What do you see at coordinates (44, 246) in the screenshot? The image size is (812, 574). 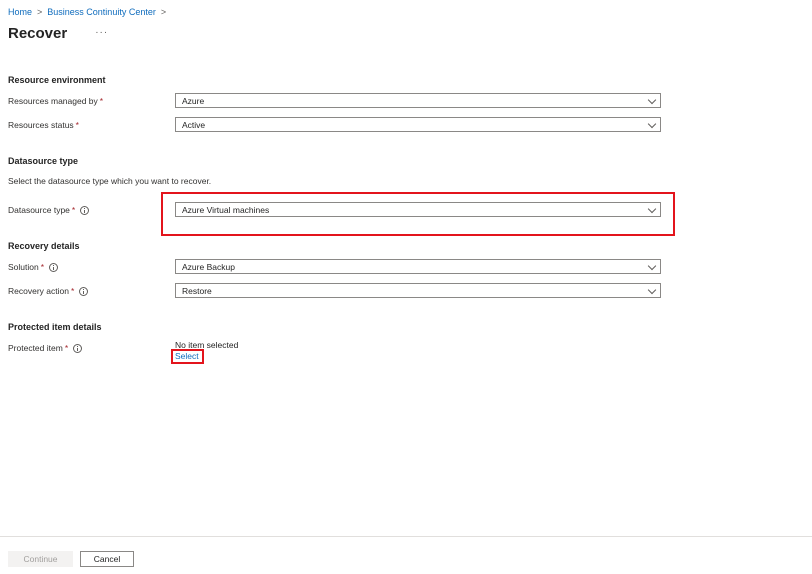 I see `section-title-recovery-details: Recovery details` at bounding box center [44, 246].